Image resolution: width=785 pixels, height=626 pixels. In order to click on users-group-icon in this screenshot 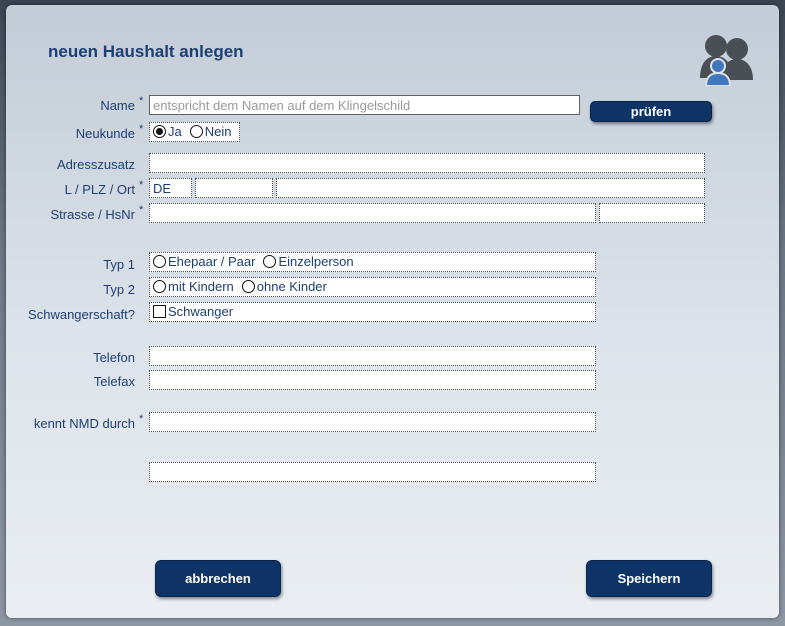, I will do `click(726, 60)`.